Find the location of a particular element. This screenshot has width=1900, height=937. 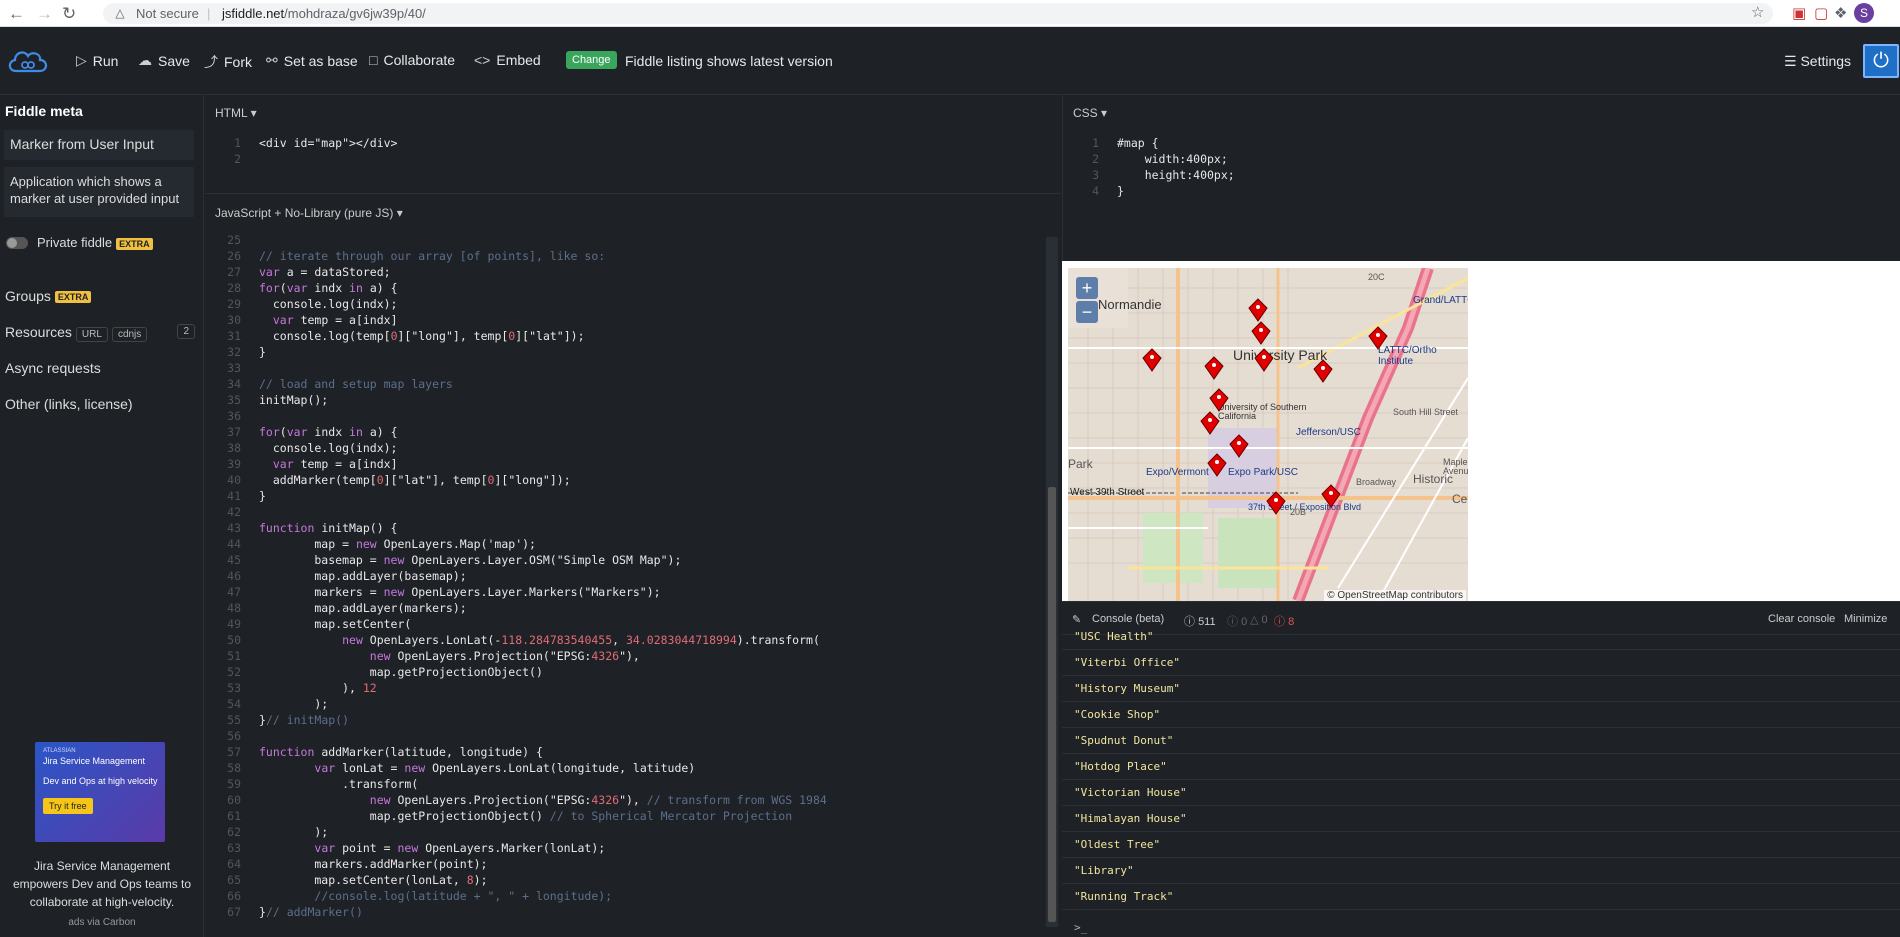

css-code-line: 1 #map { is located at coordinates (1156, 143).